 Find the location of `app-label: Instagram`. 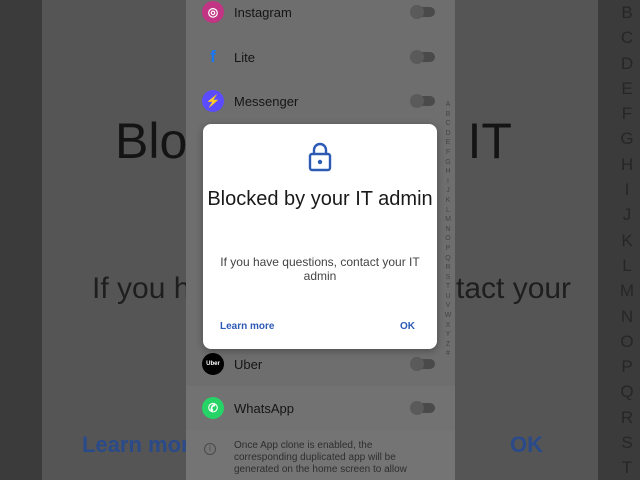

app-label: Instagram is located at coordinates (263, 12).